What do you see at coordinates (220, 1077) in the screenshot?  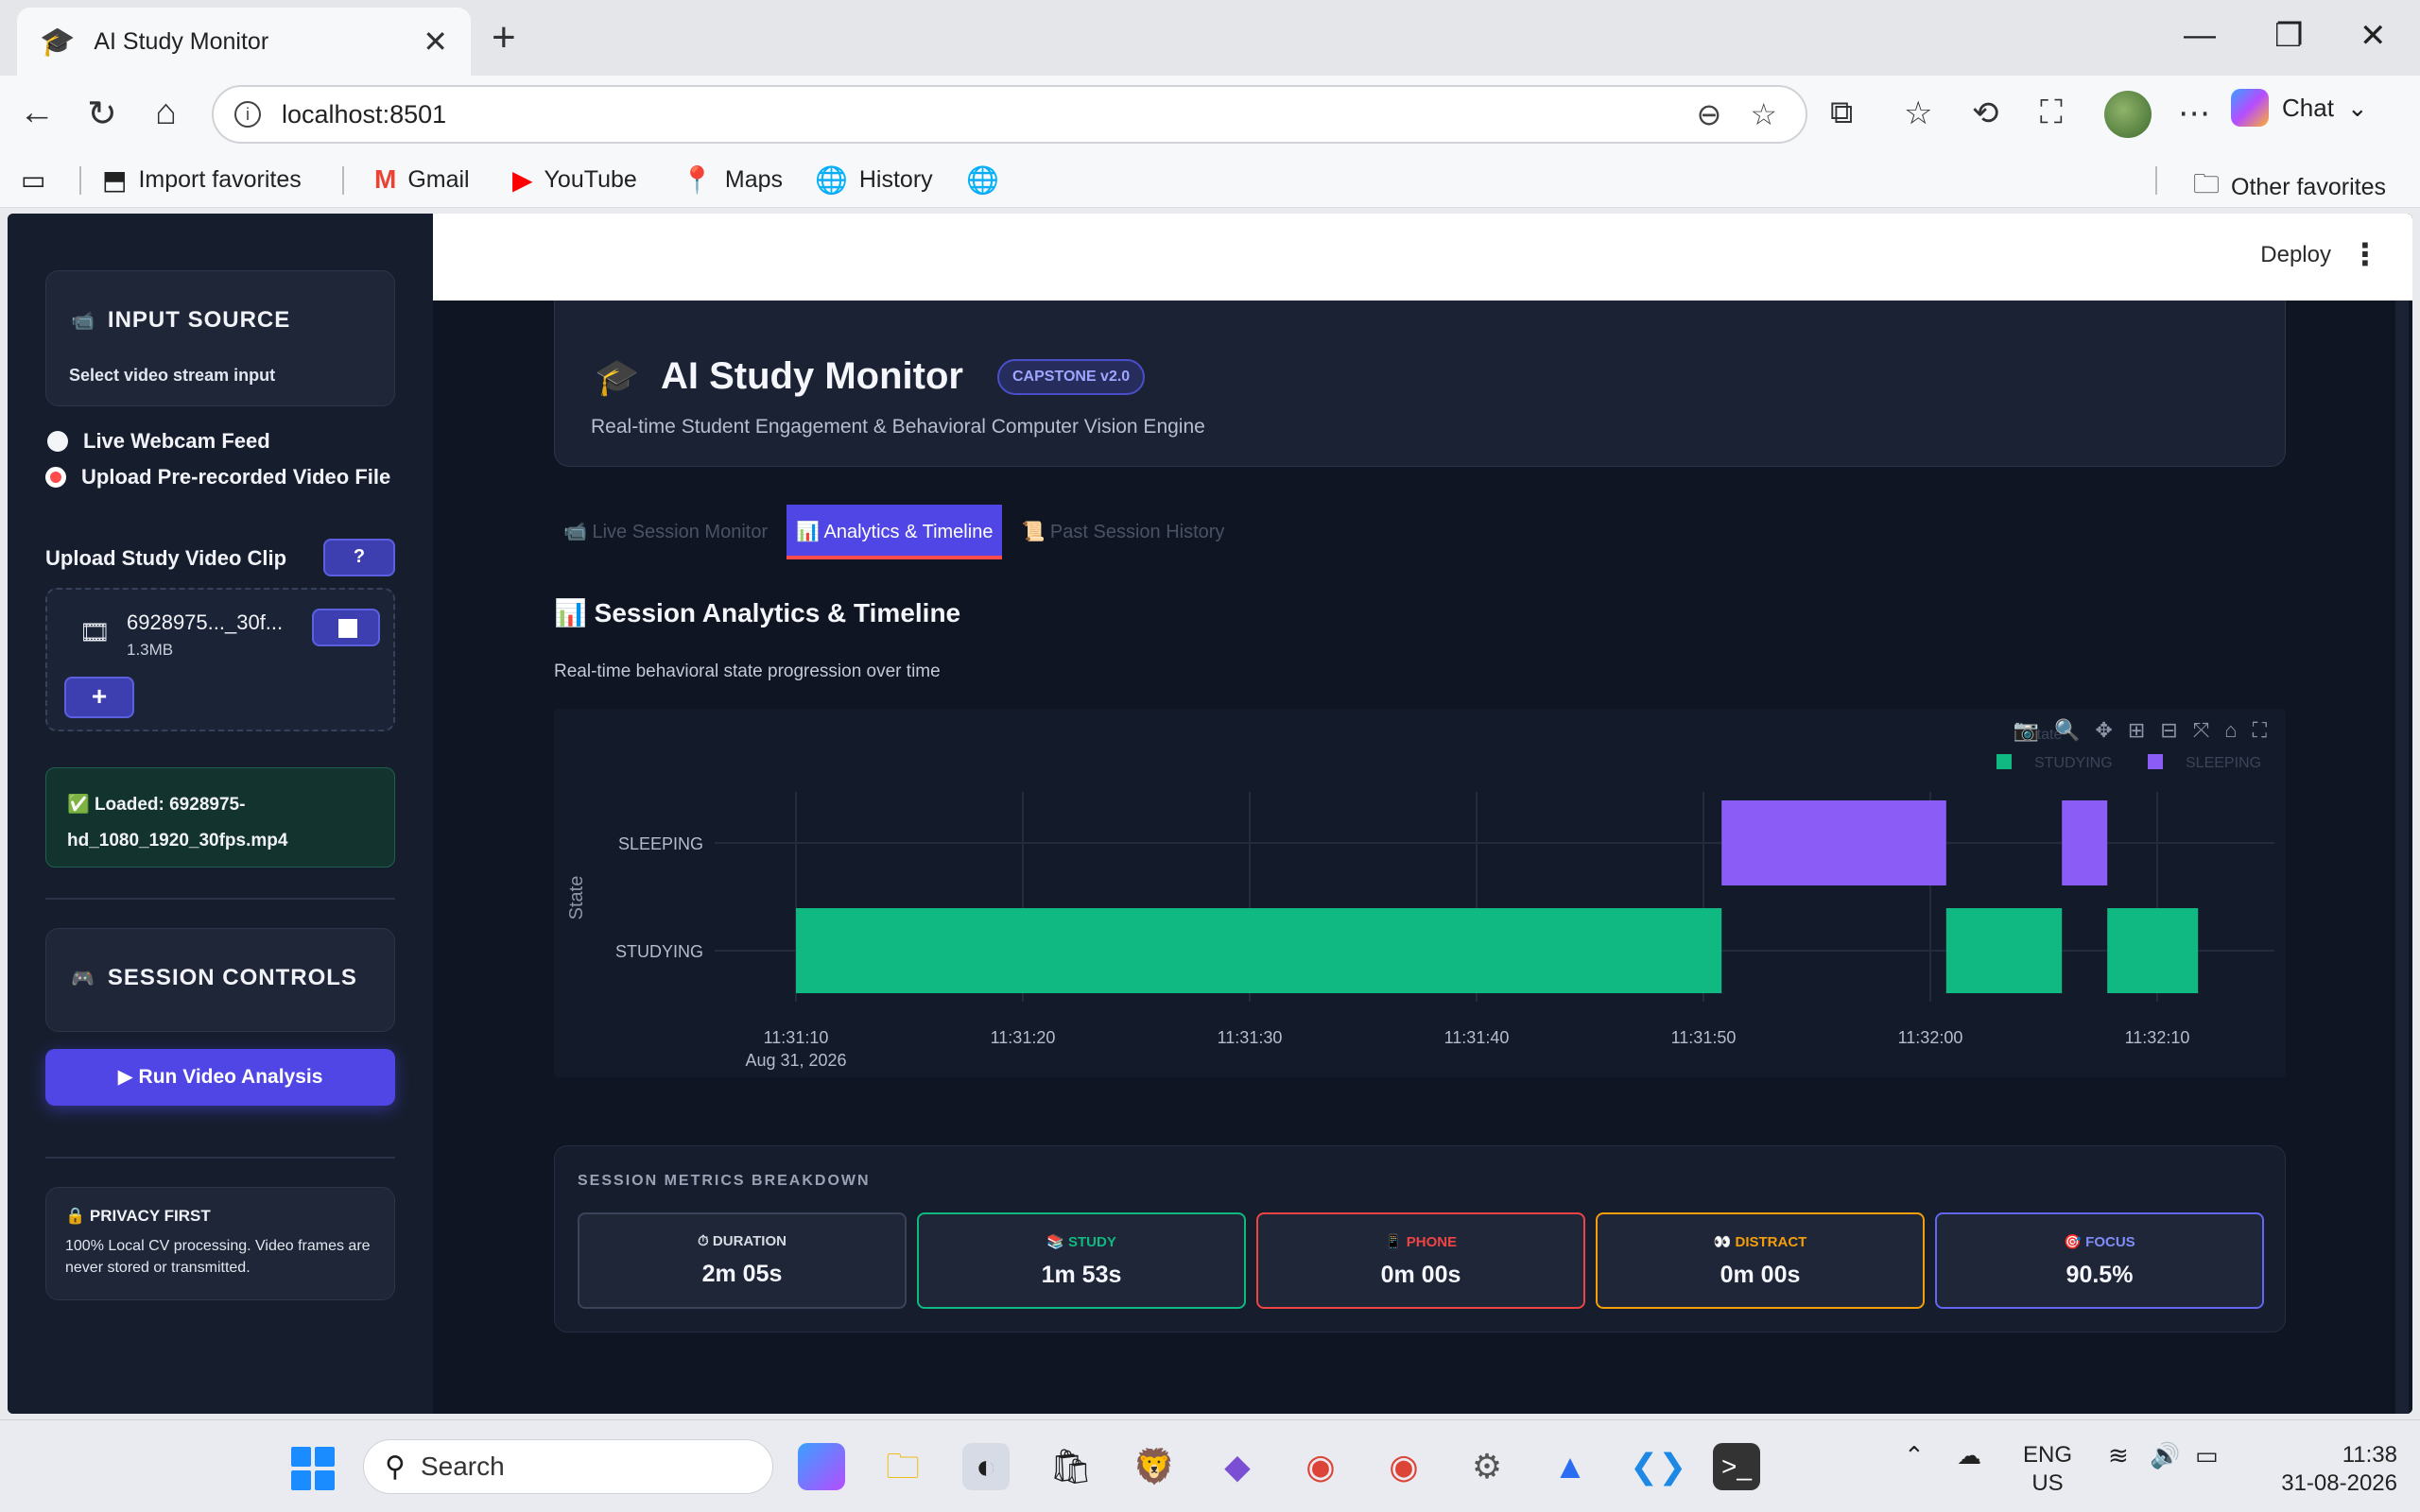 I see `run-analysis-button: ▶ Run Video Analysis` at bounding box center [220, 1077].